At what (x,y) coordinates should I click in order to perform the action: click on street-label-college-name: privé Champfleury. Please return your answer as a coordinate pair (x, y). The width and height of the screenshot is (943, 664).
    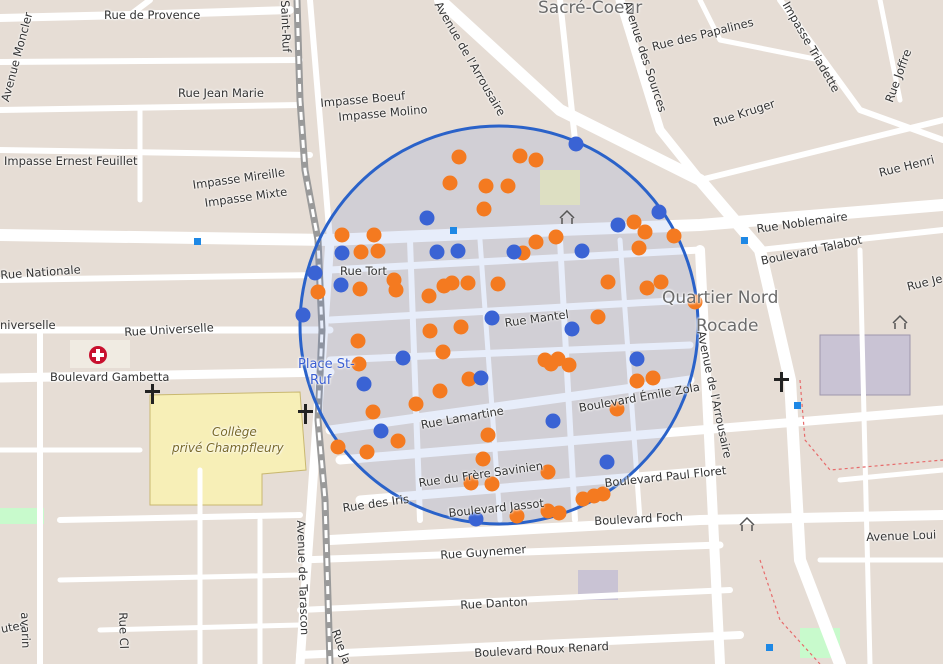
    Looking at the image, I should click on (228, 448).